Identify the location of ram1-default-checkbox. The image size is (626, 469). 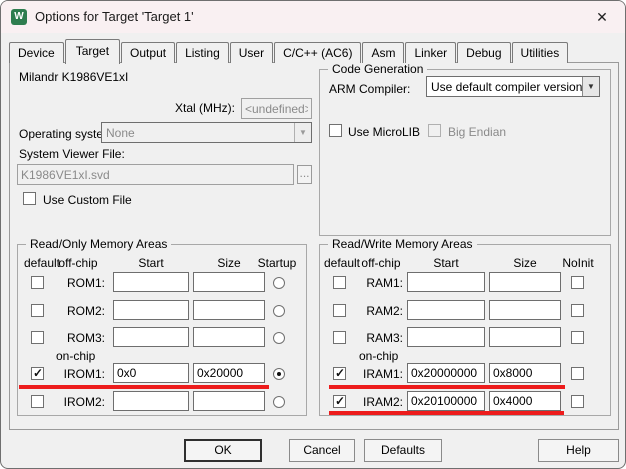
(339, 282).